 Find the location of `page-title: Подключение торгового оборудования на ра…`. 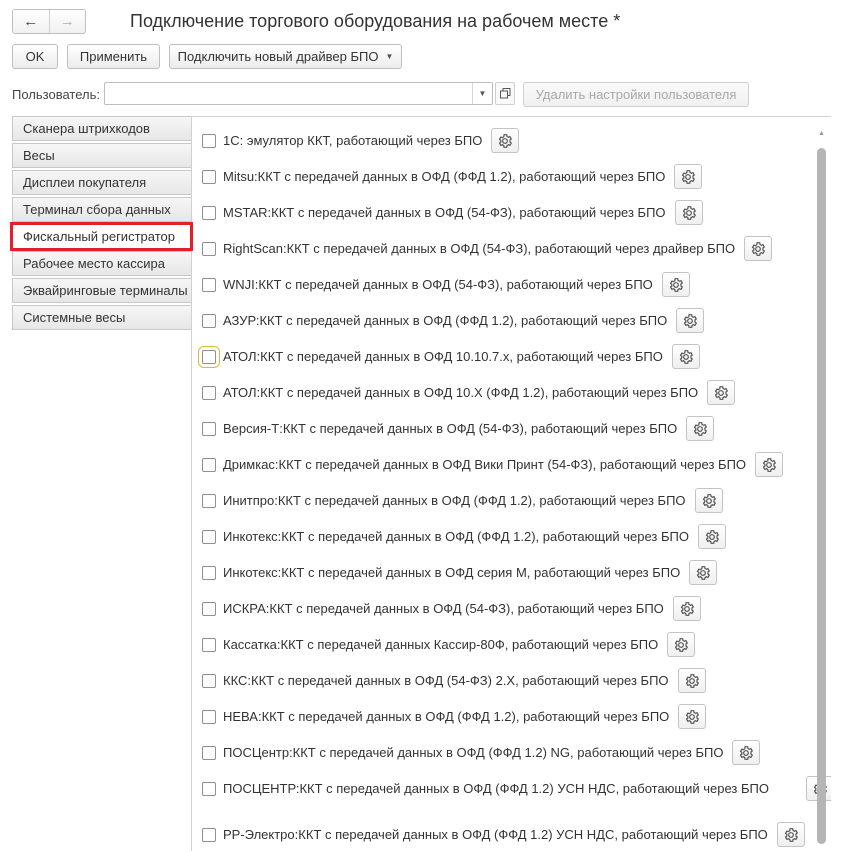

page-title: Подключение торгового оборудования на ра… is located at coordinates (375, 21).